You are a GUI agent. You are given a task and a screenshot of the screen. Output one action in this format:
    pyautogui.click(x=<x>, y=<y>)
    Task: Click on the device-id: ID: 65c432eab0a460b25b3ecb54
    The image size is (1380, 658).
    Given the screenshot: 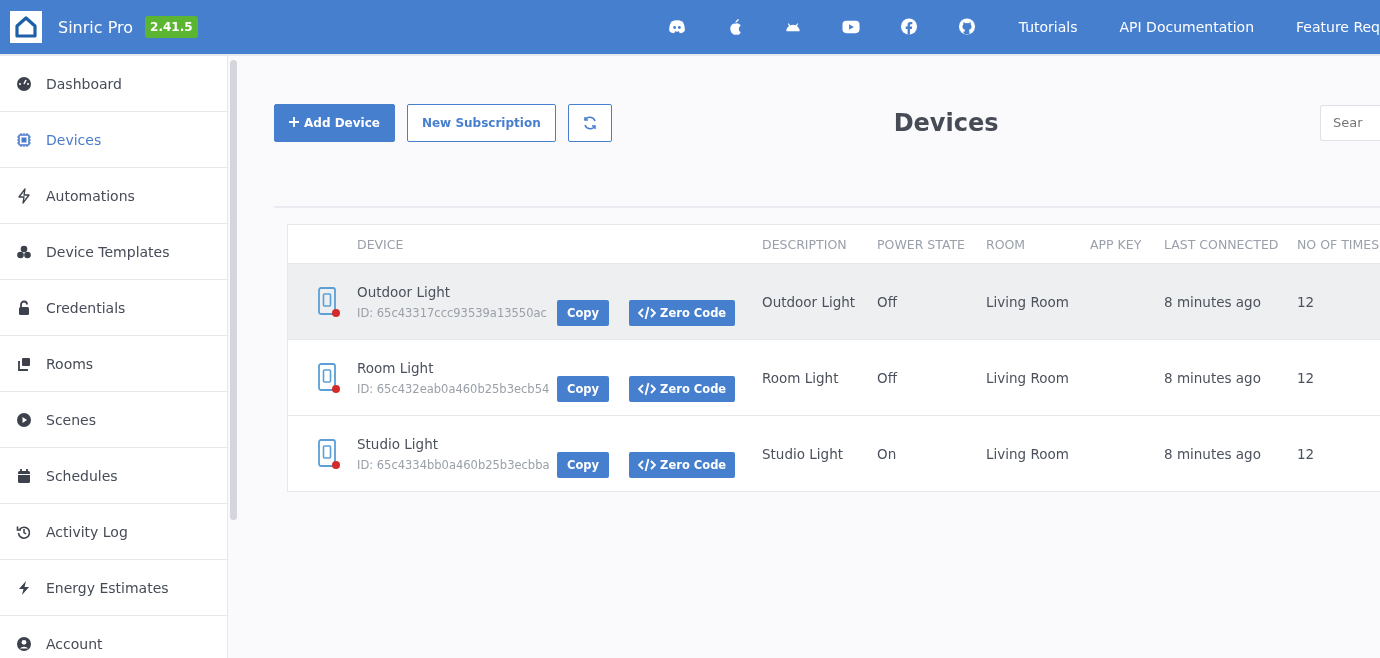 What is the action you would take?
    pyautogui.click(x=452, y=388)
    